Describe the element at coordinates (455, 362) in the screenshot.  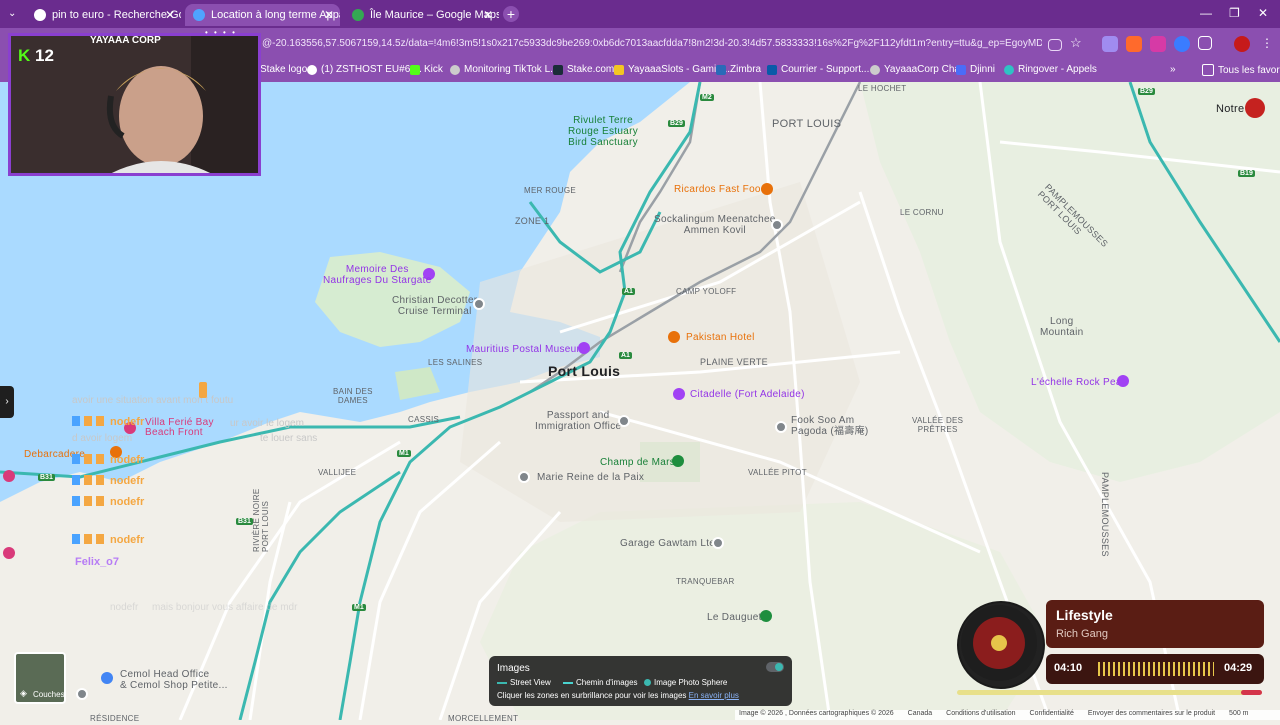
I see `district-label: LES SALINES` at that location.